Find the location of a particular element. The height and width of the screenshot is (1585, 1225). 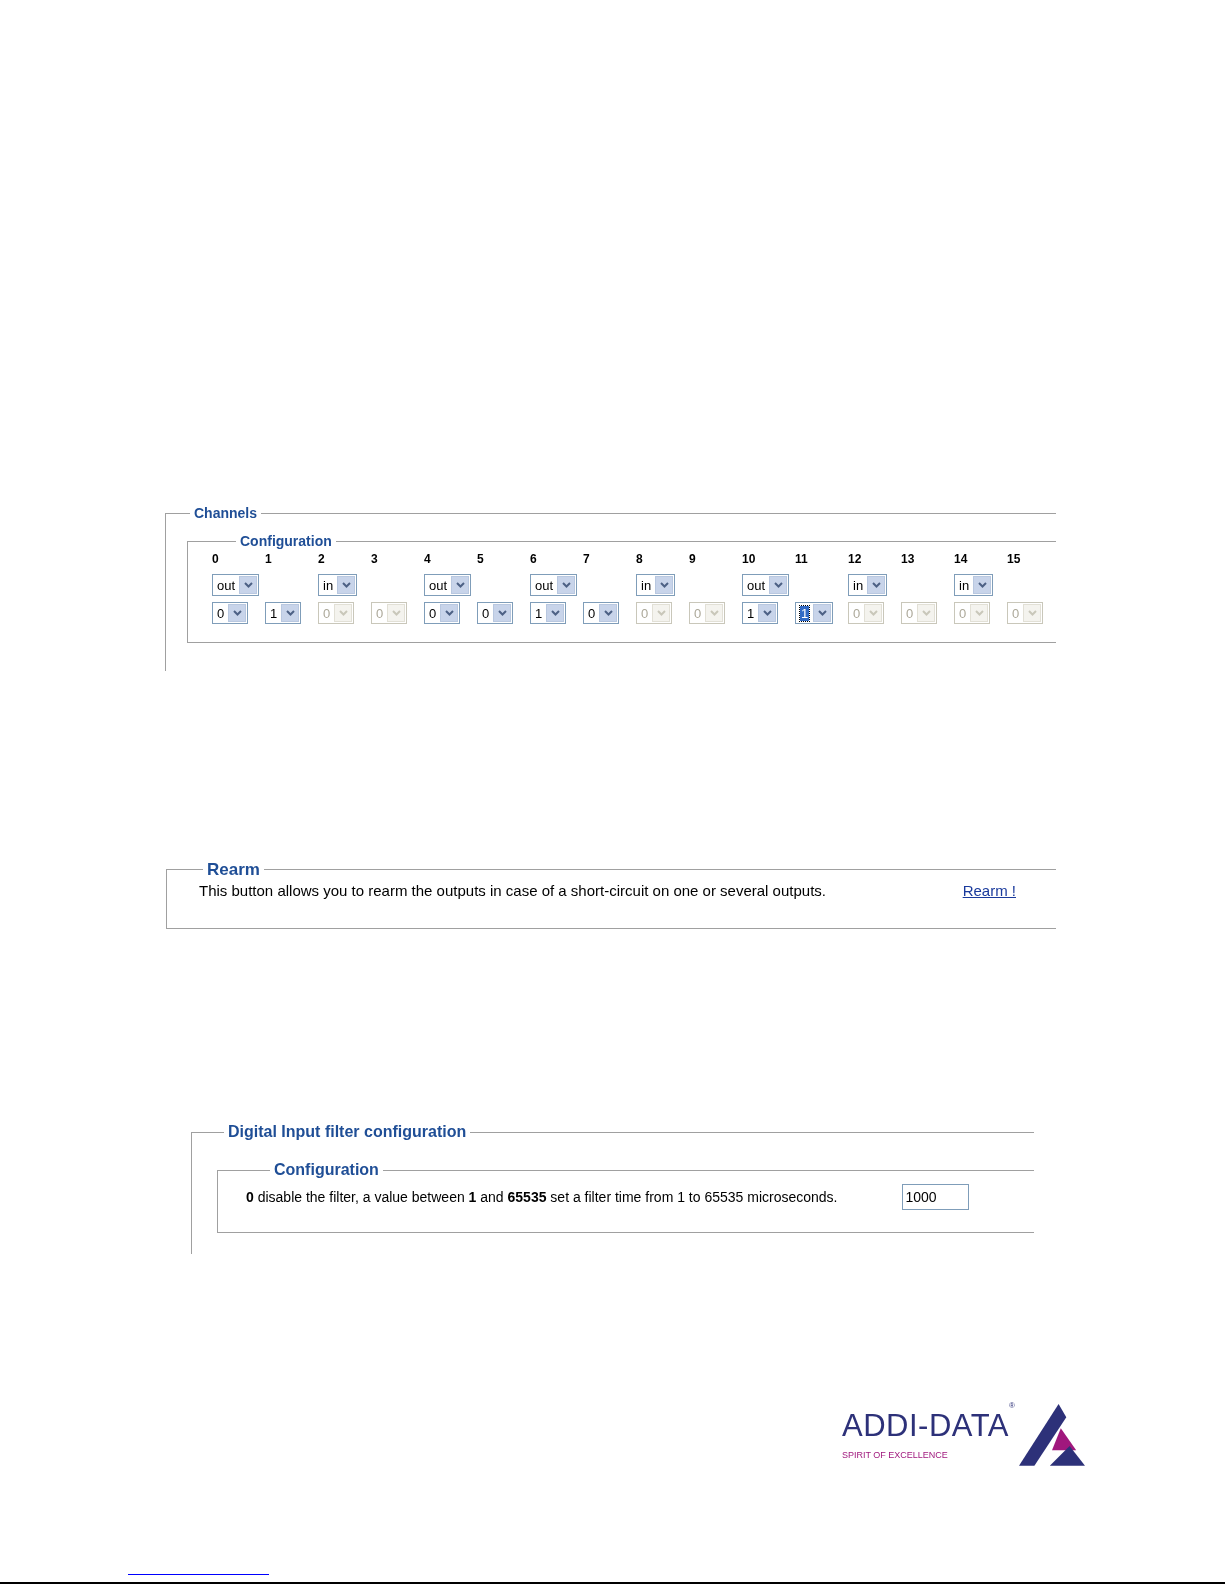

channel-number: 11 is located at coordinates (802, 559).